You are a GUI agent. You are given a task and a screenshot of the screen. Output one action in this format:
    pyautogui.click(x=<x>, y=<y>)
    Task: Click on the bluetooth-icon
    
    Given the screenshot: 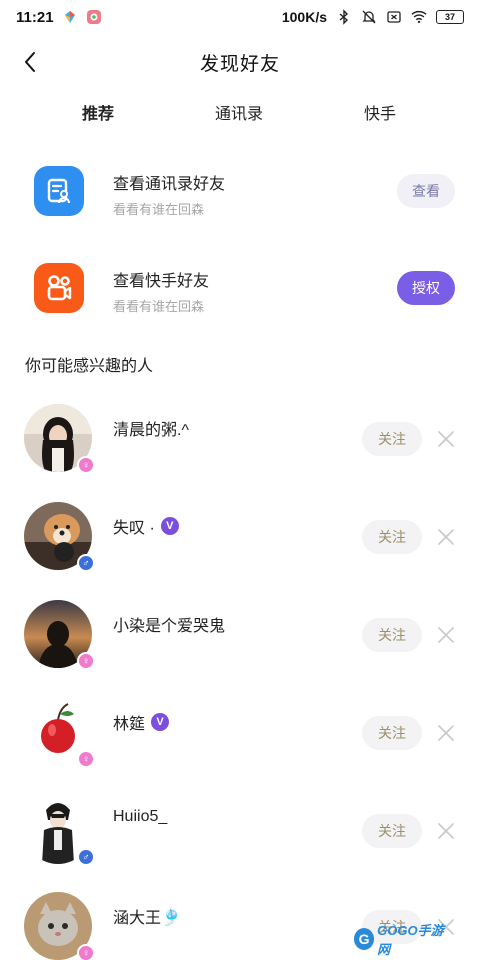 What is the action you would take?
    pyautogui.click(x=344, y=17)
    